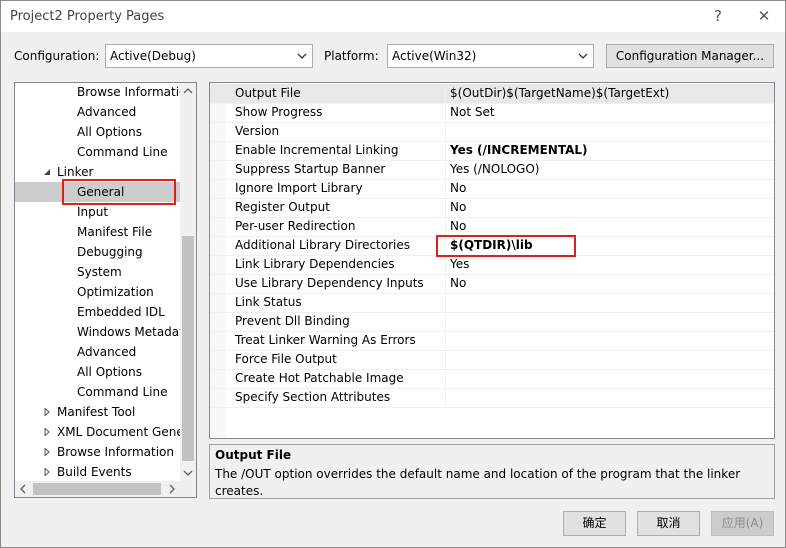  What do you see at coordinates (492, 397) in the screenshot?
I see `property-row: Specify Section Attributes` at bounding box center [492, 397].